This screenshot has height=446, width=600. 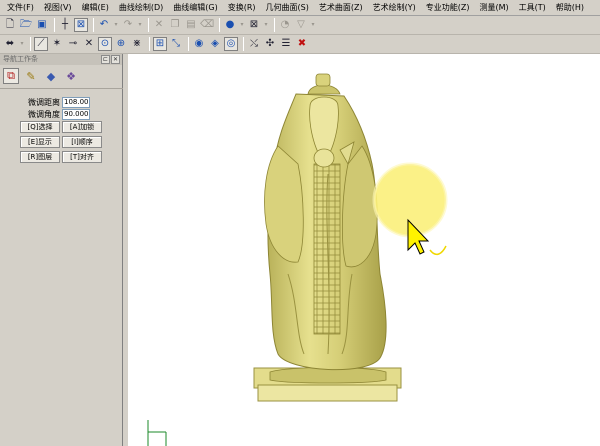 I want to click on snap-icon: ⟋, so click(x=41, y=44).